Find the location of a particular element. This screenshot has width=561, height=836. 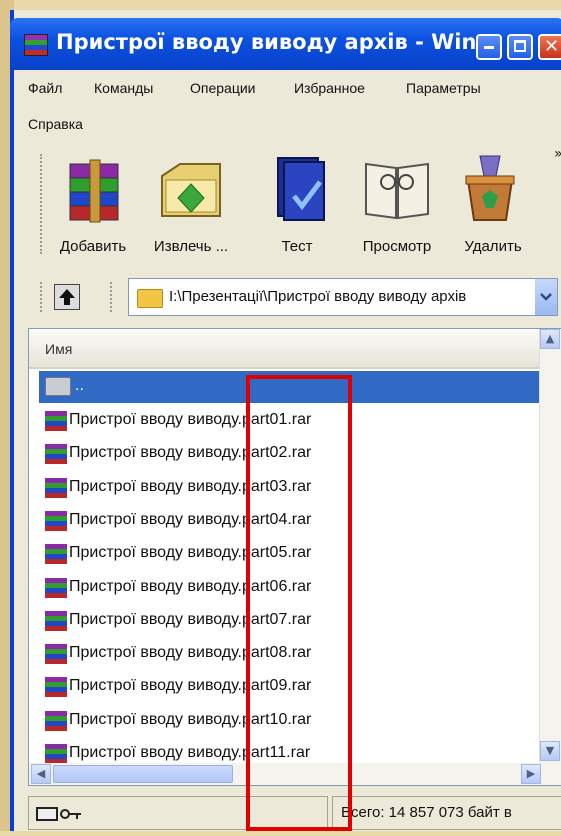

delete-label: Удалить is located at coordinates (493, 246).